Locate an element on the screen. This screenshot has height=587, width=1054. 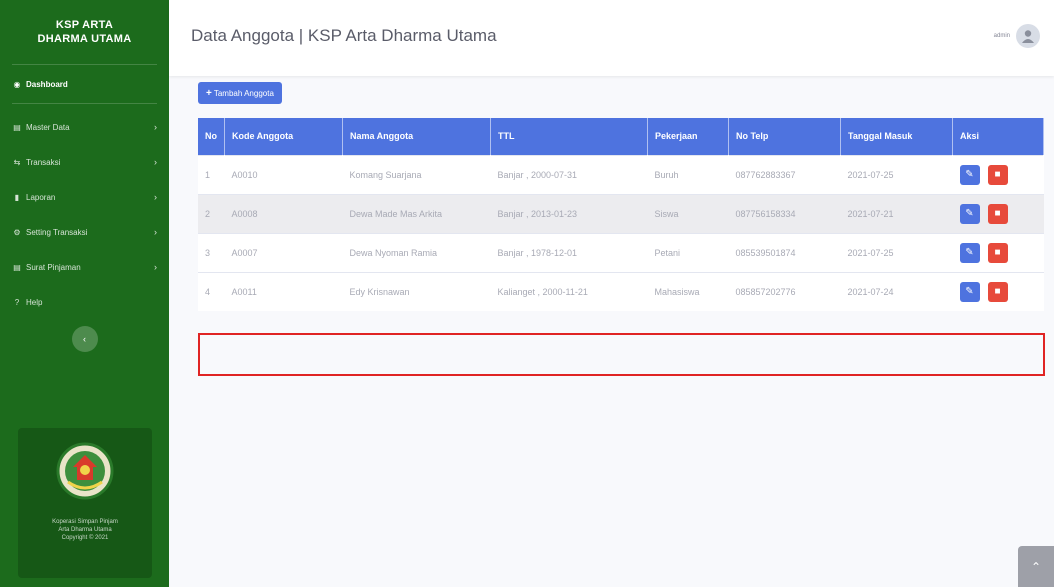
cell-no: 2 is located at coordinates (211, 213).